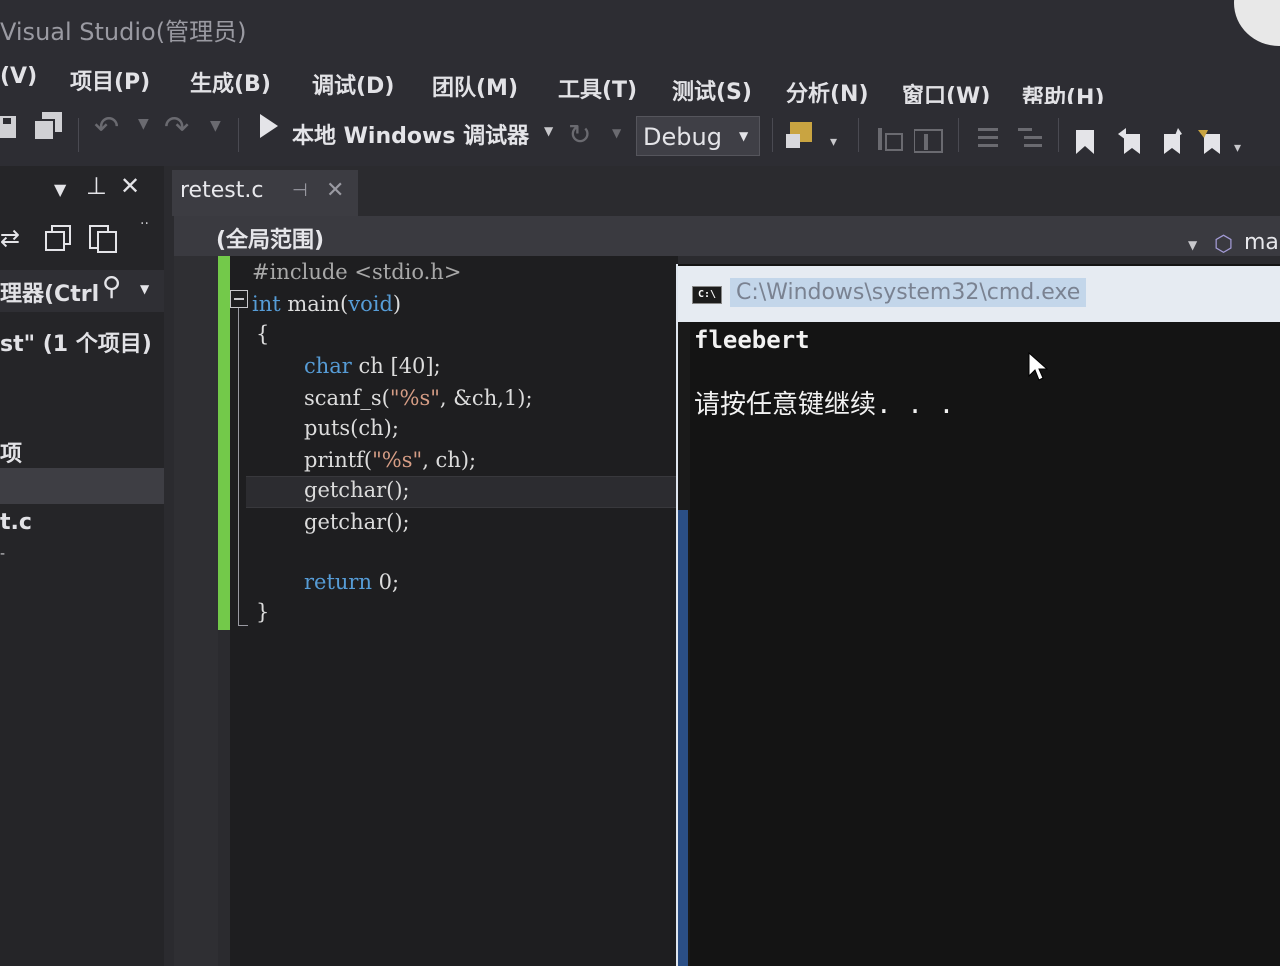 This screenshot has height=966, width=1280. I want to click on solution-node: st" (1 个项目), so click(76, 342).